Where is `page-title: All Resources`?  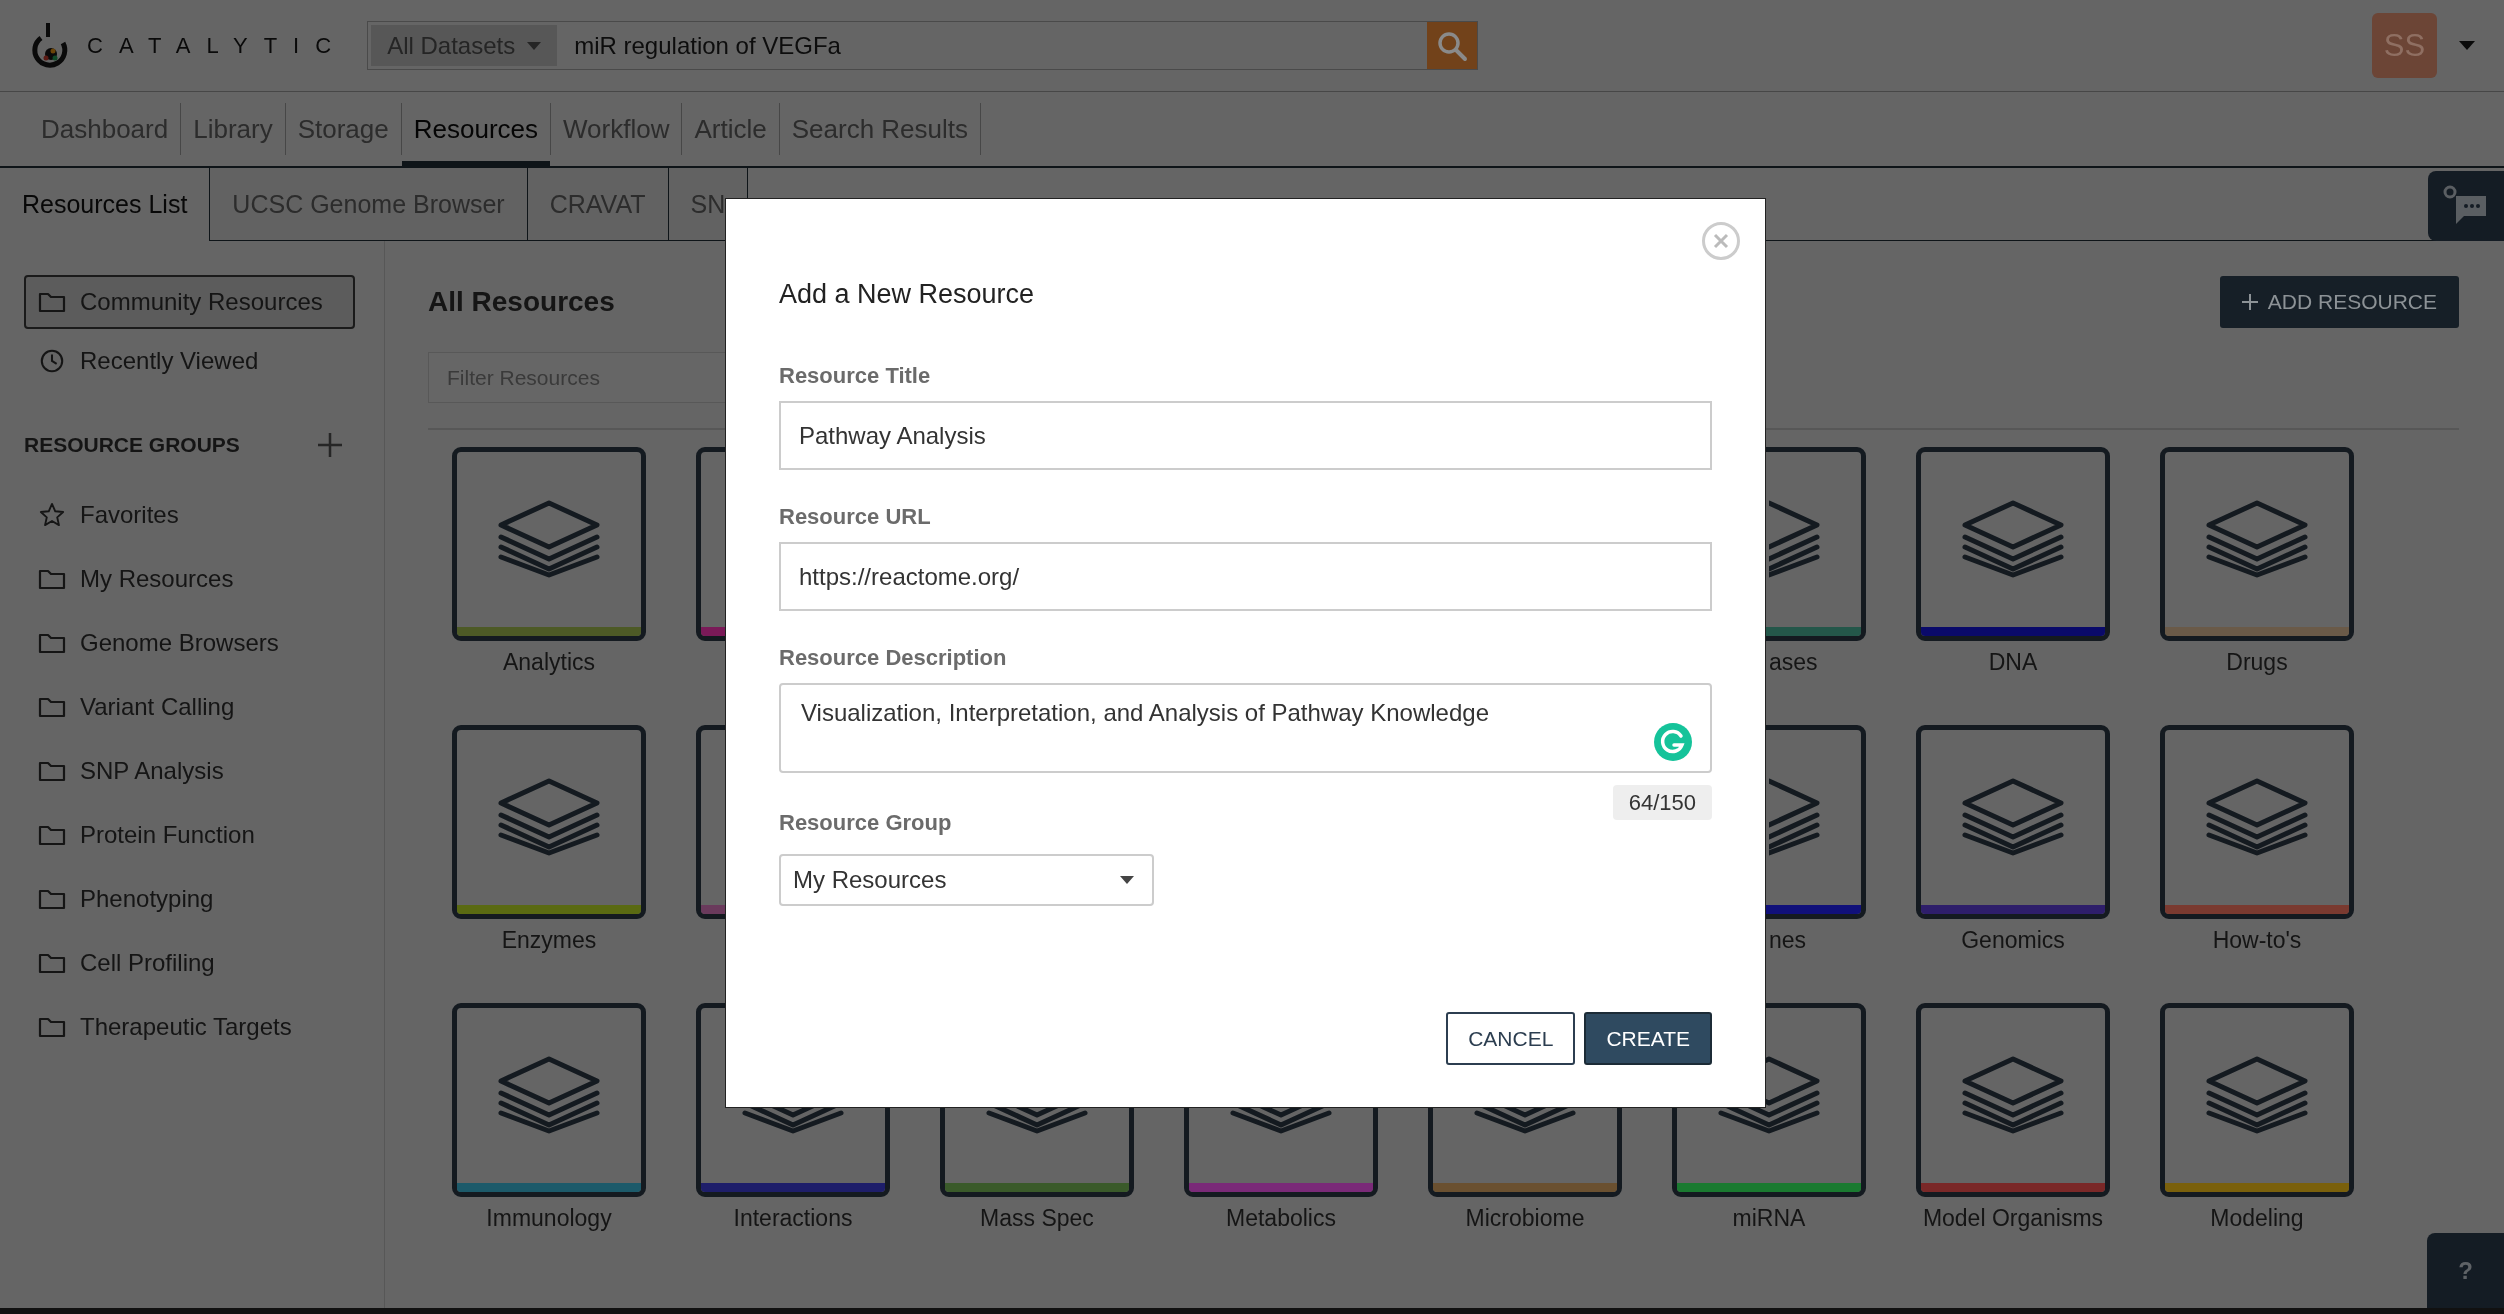 page-title: All Resources is located at coordinates (521, 302).